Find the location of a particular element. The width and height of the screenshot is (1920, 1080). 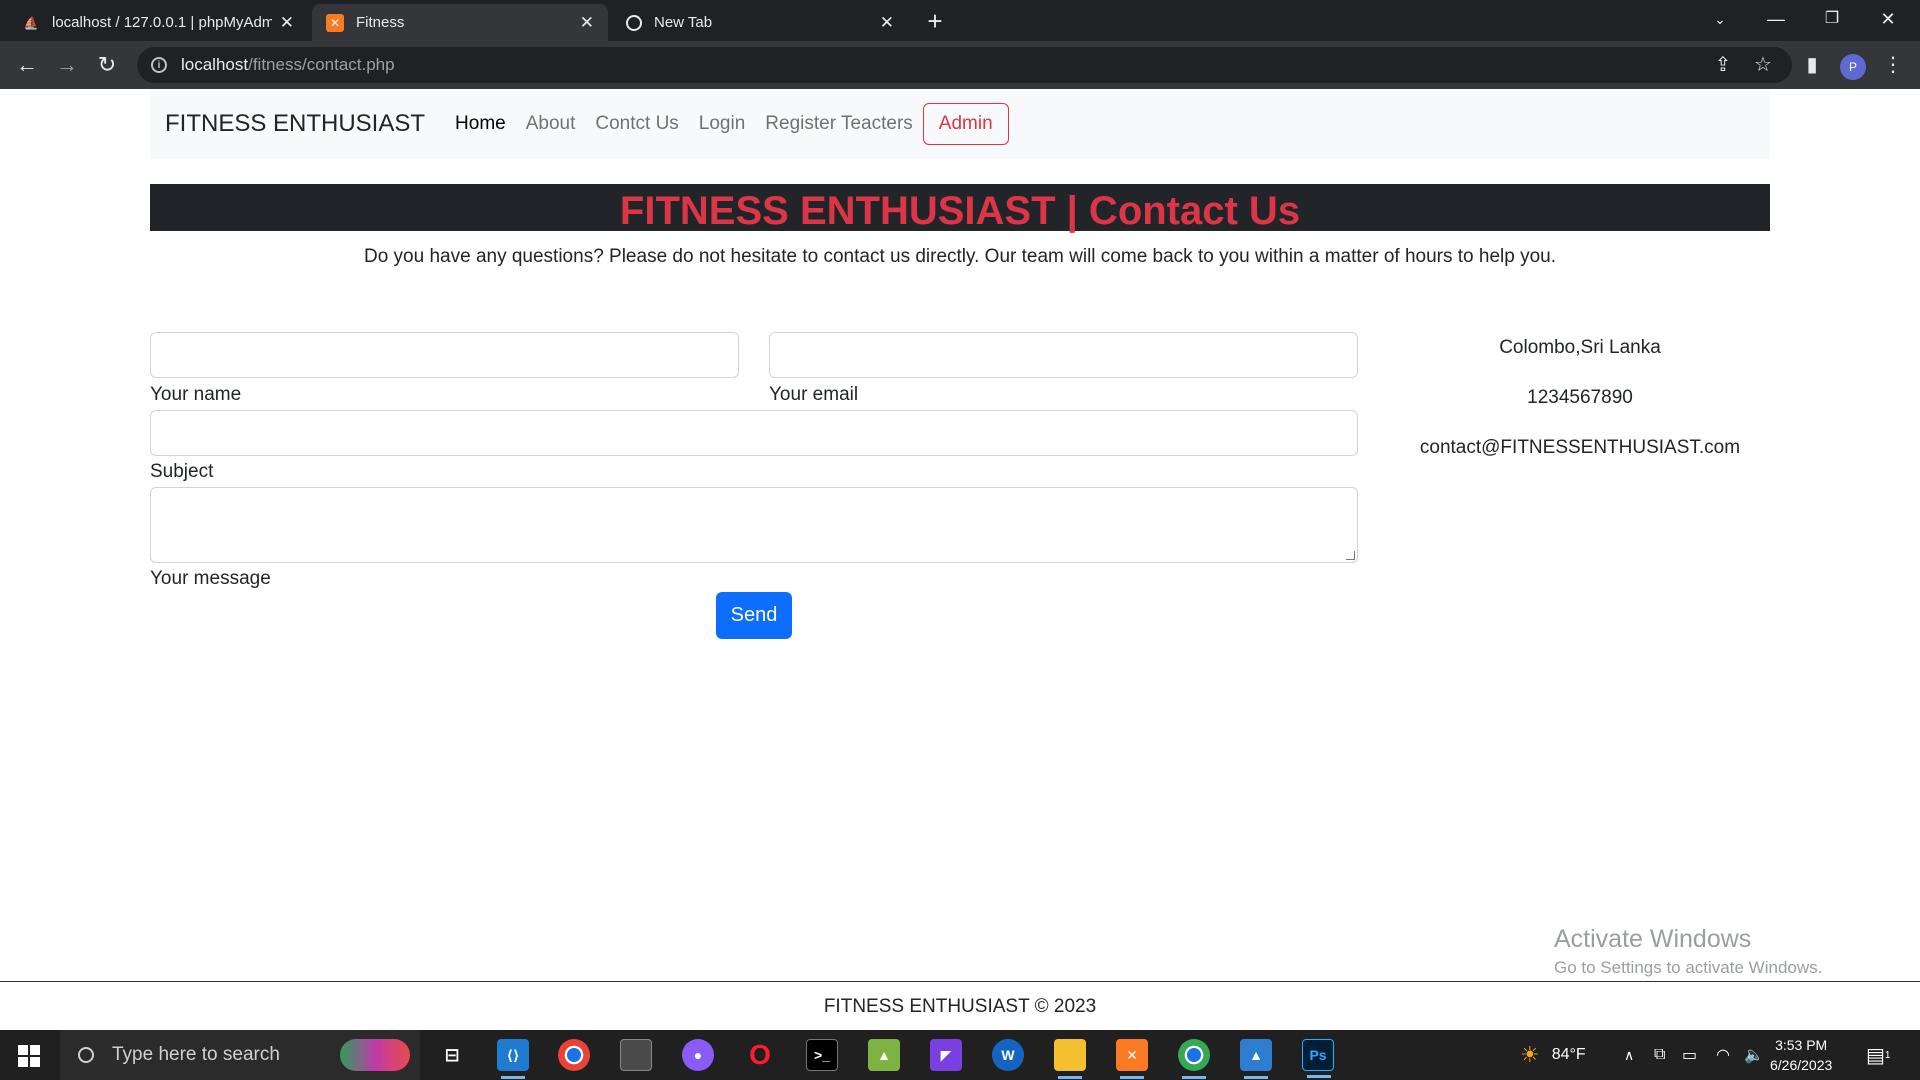

site-info-icon: i is located at coordinates (159, 65).